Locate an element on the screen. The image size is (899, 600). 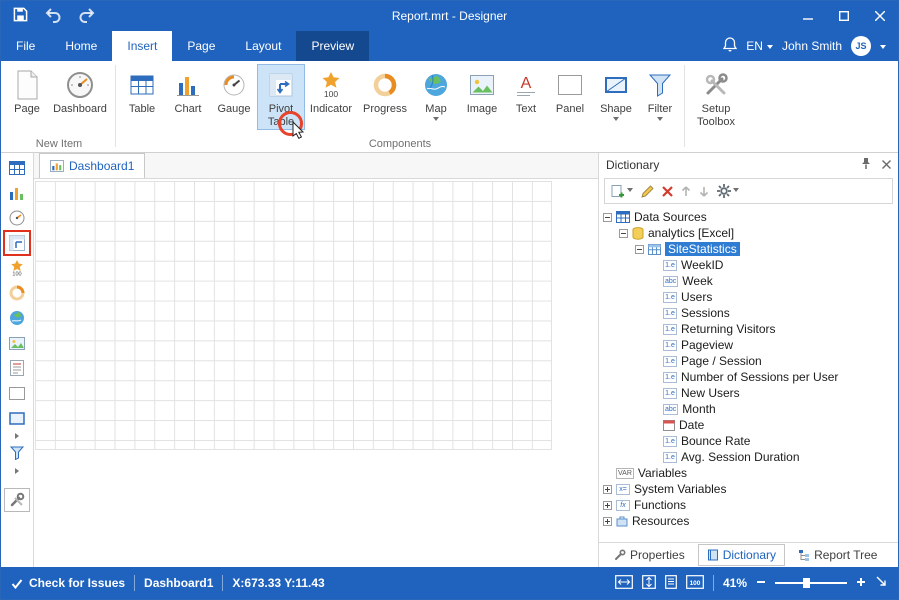
toolbar-item-chart is located at coordinates (17, 193).